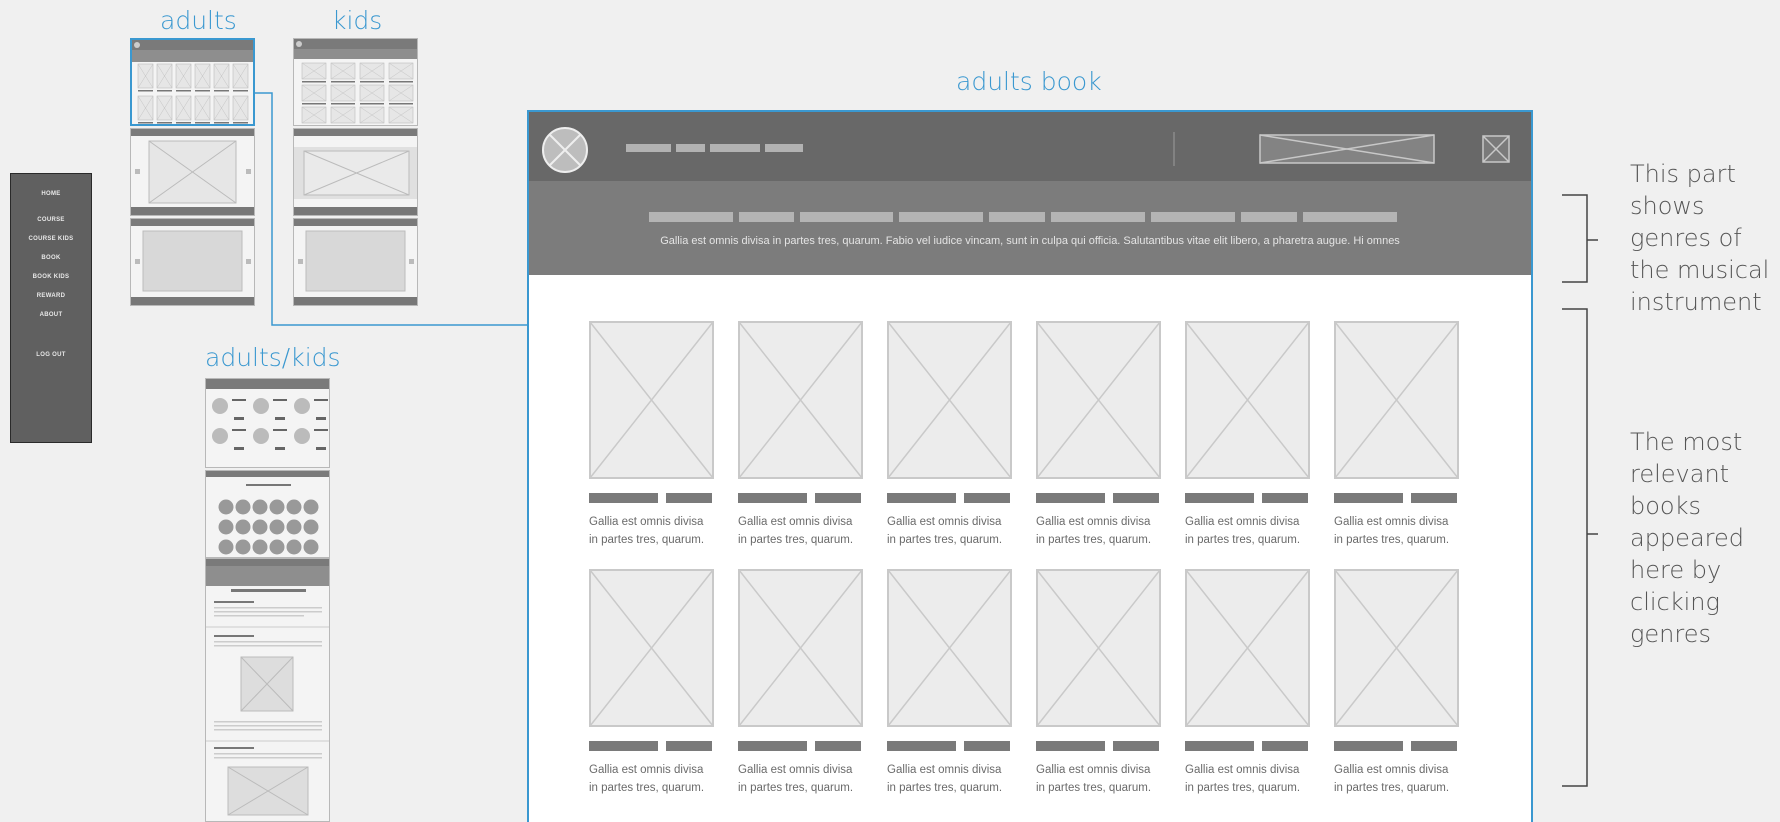 This screenshot has width=1780, height=822. Describe the element at coordinates (1580, 547) in the screenshot. I see `bracket-books` at that location.